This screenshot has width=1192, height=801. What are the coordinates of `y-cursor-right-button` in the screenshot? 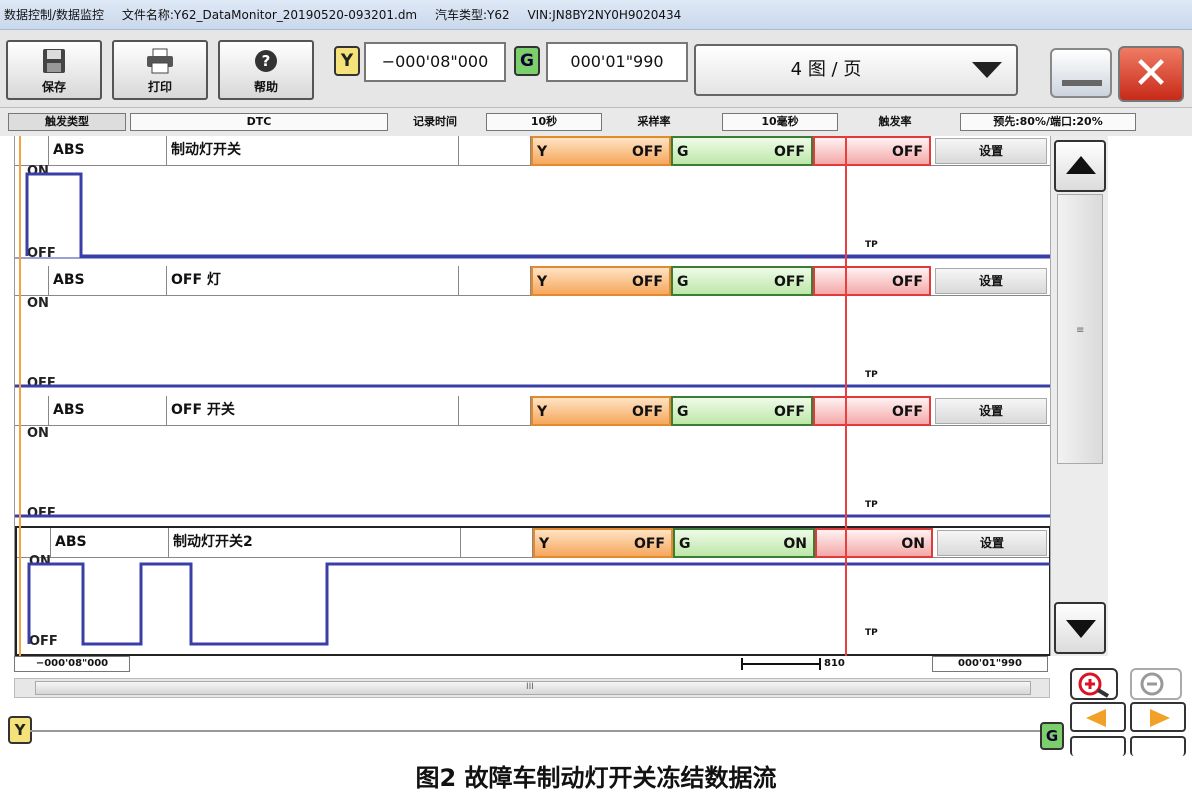 It's located at (1158, 717).